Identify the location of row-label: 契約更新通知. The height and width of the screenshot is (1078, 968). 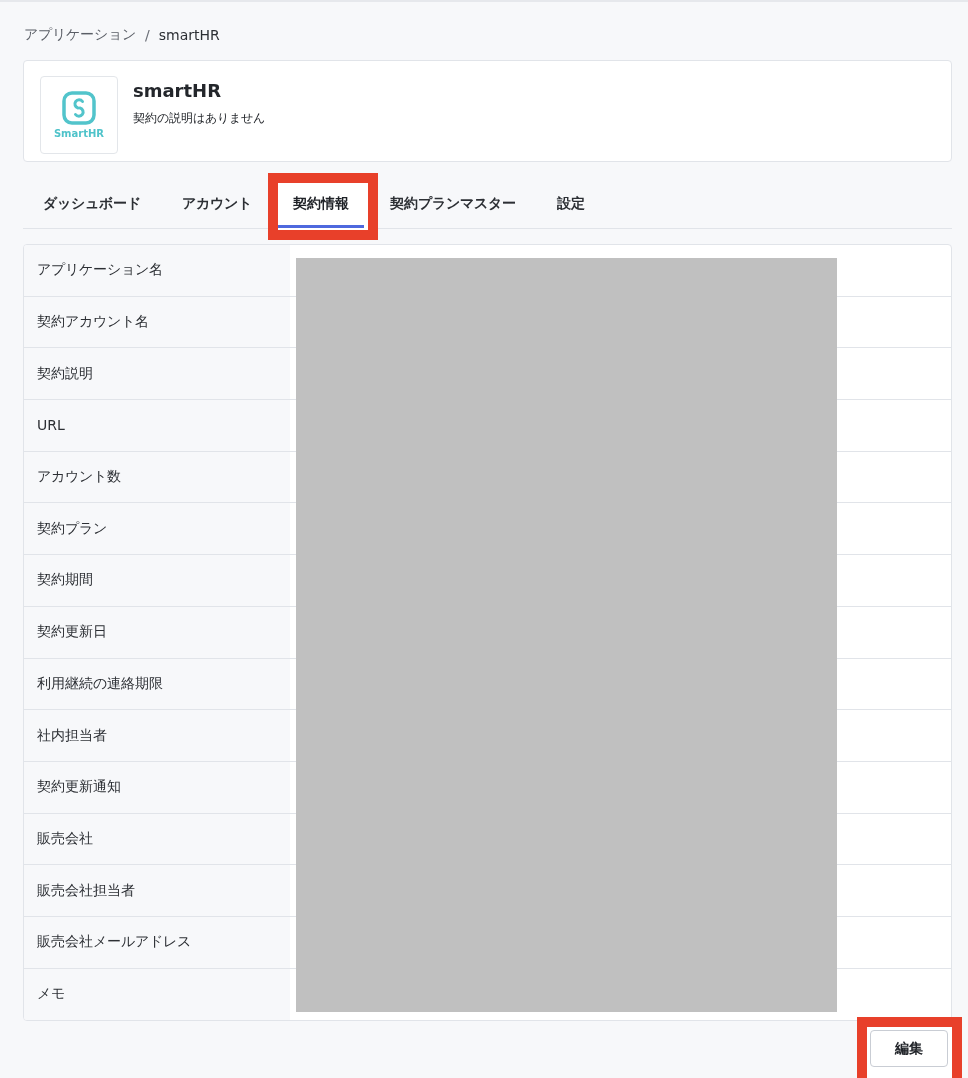
(157, 787).